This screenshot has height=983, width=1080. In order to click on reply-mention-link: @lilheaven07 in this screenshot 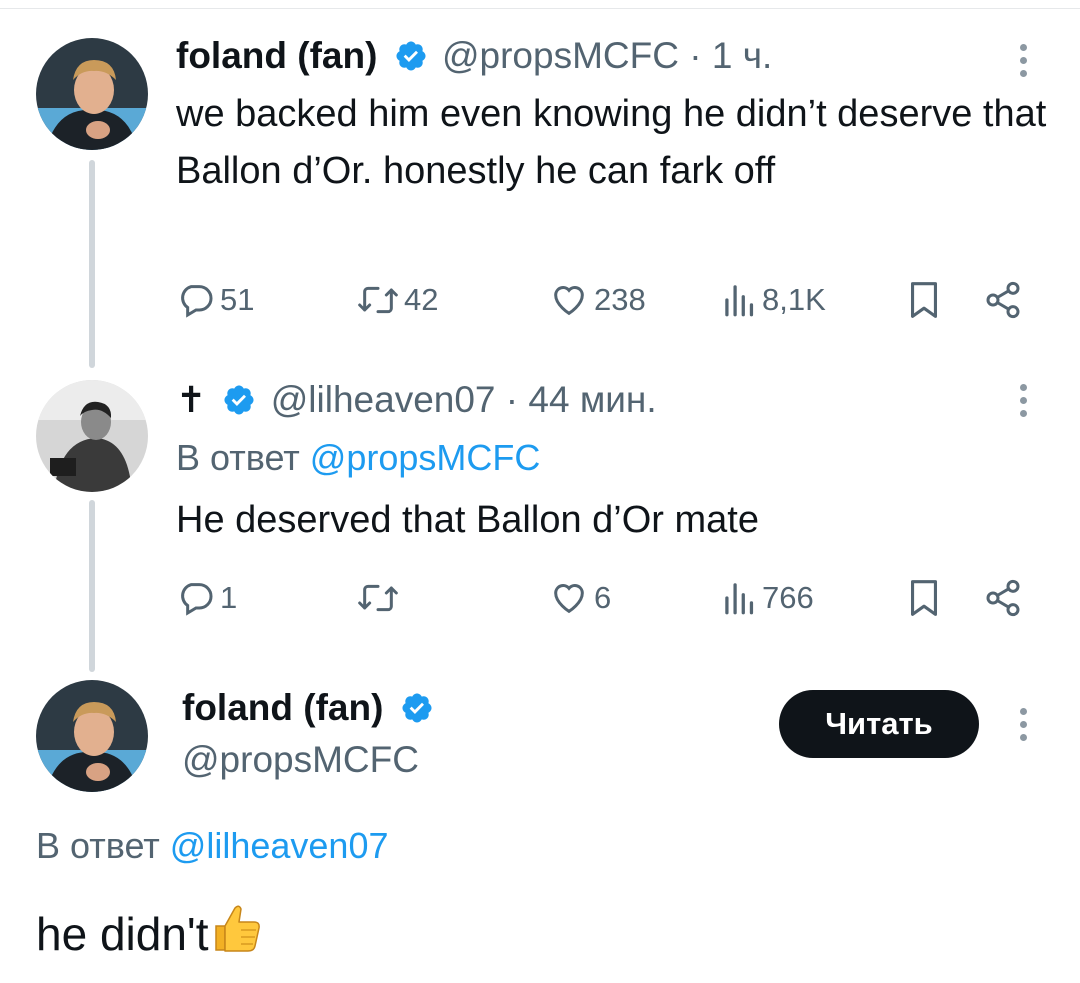, I will do `click(279, 845)`.